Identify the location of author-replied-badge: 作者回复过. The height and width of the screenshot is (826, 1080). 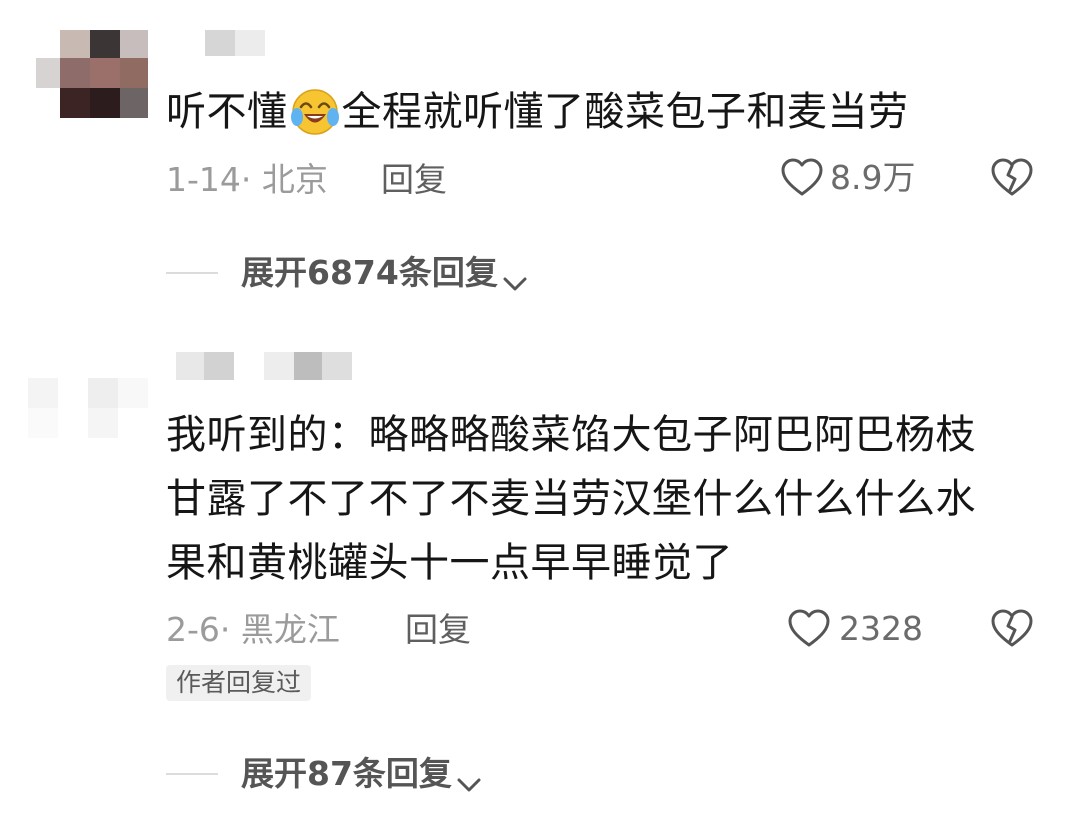
(239, 683).